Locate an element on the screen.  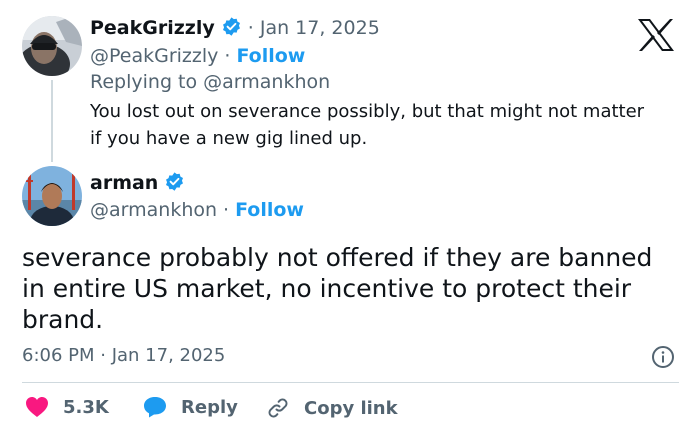
x-logo-icon is located at coordinates (656, 35).